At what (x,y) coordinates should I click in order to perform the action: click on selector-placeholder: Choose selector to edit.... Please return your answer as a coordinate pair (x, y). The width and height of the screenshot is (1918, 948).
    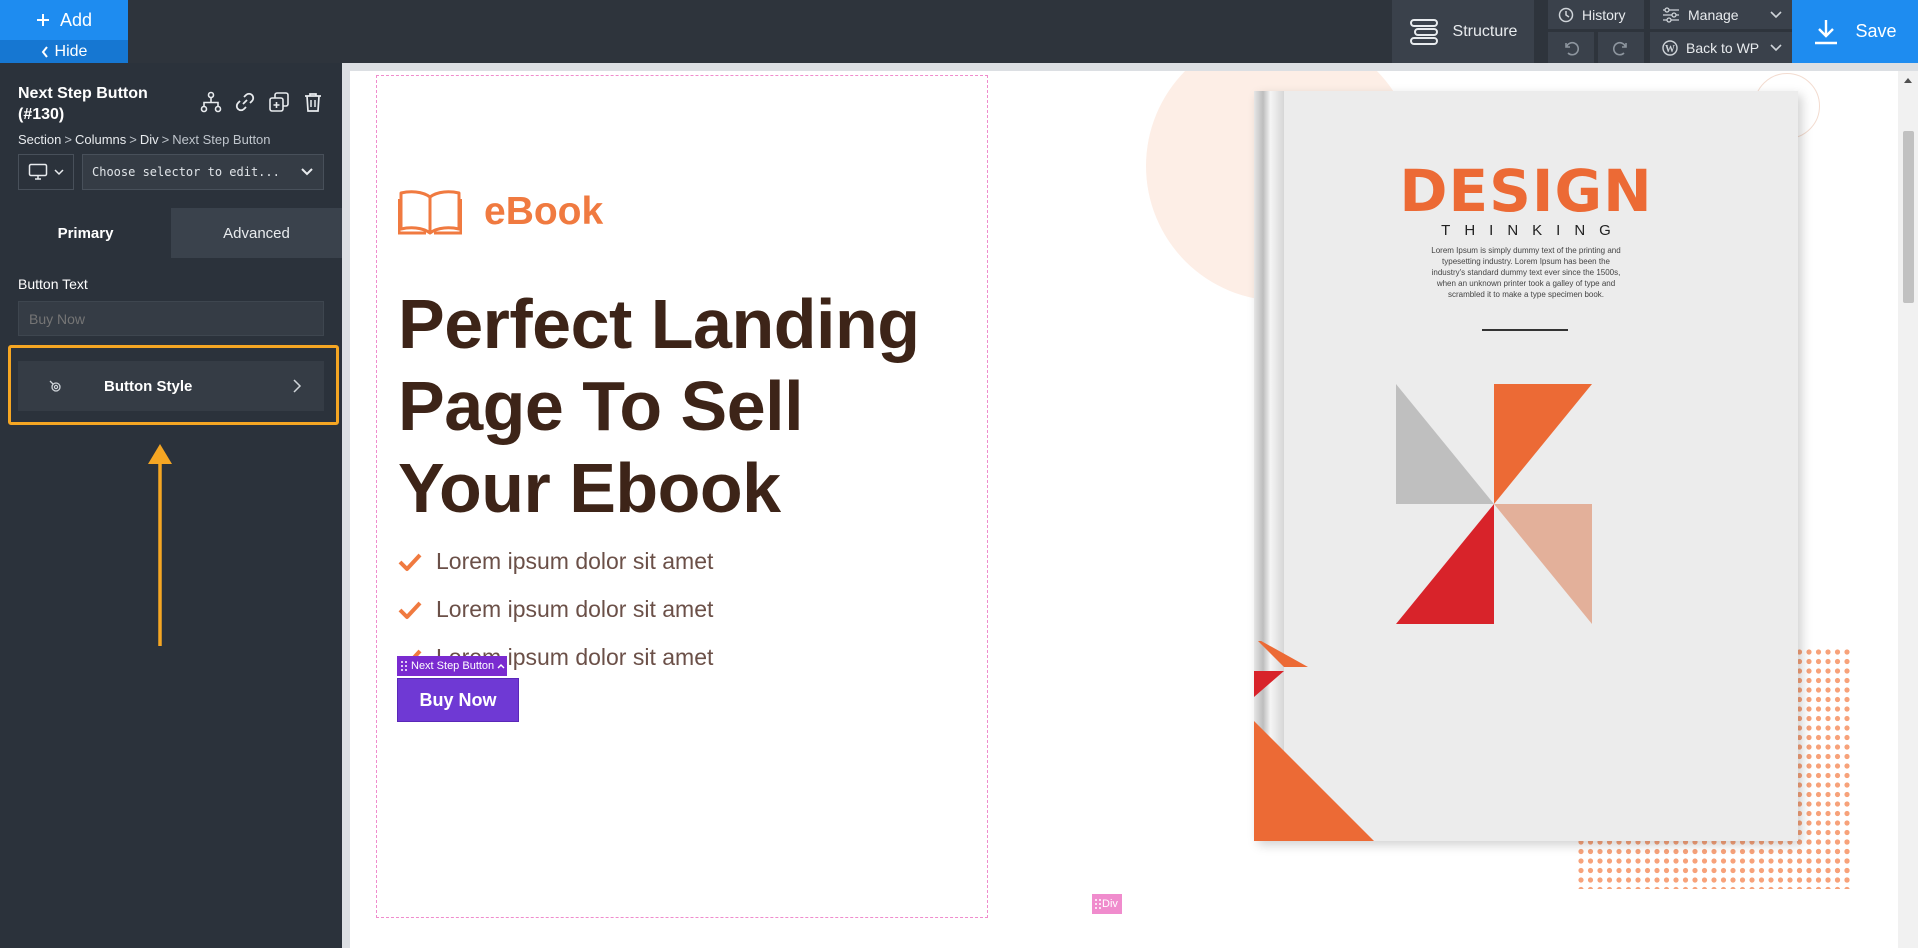
    Looking at the image, I should click on (186, 172).